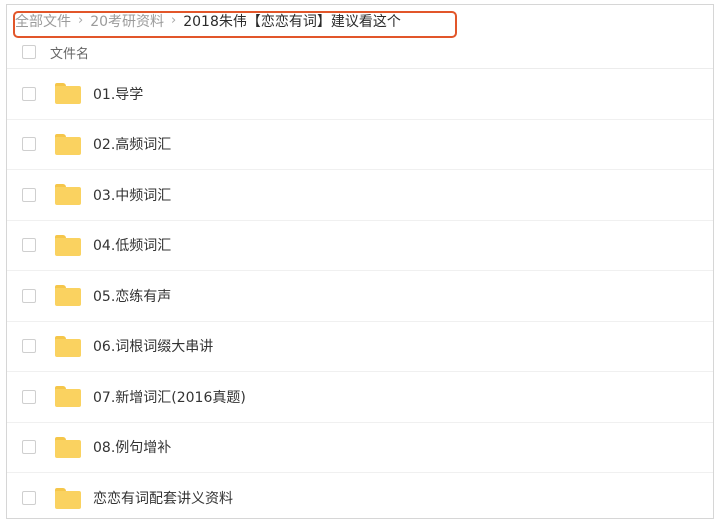  I want to click on column-header-filename: 文件名, so click(69, 52).